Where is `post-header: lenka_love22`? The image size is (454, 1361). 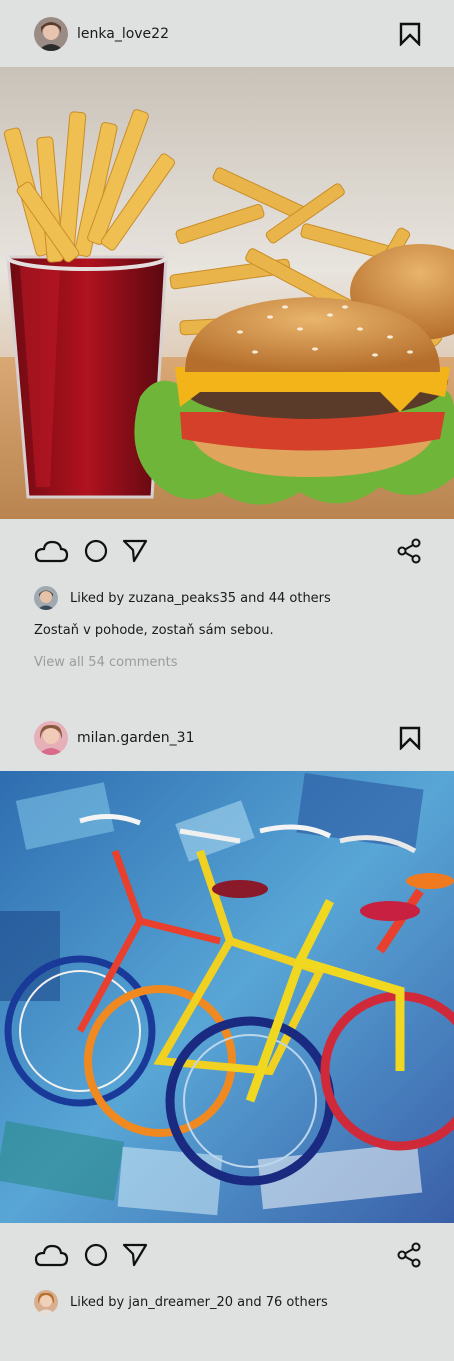
post-header: lenka_love22 is located at coordinates (227, 33).